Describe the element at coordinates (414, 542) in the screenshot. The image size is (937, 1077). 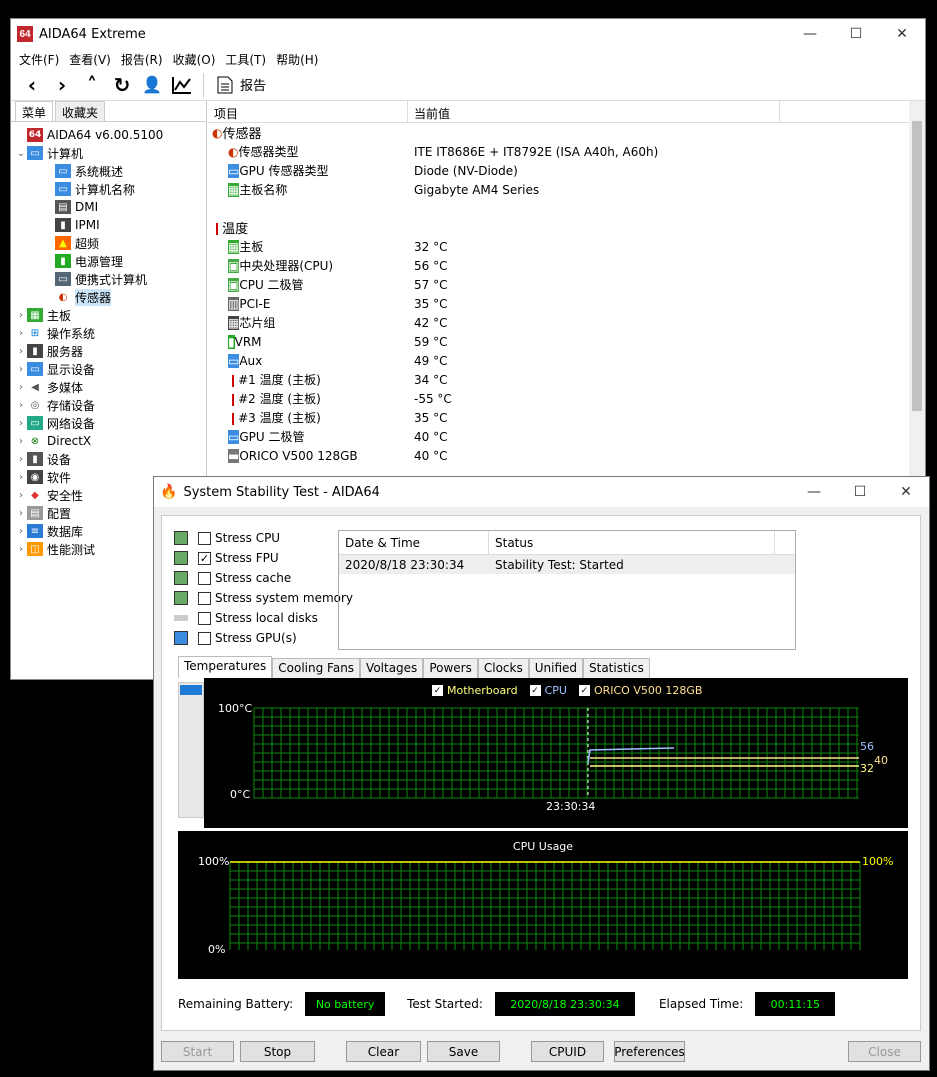
I see `log-col-date: Date & Time` at that location.